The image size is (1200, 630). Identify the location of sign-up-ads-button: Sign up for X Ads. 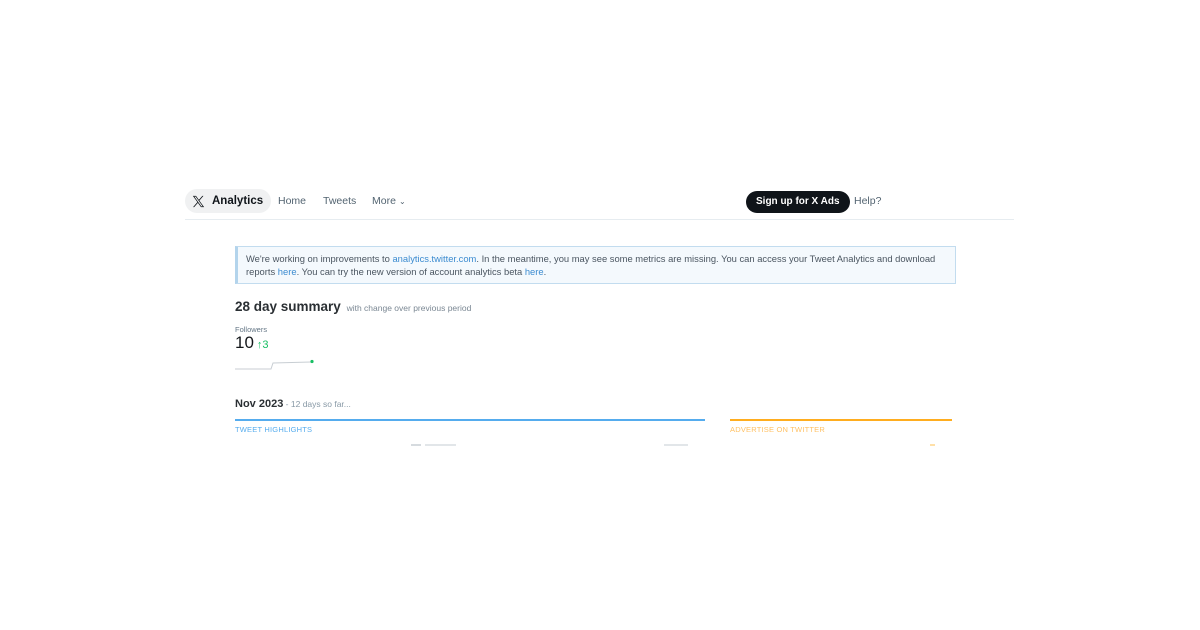
(798, 202).